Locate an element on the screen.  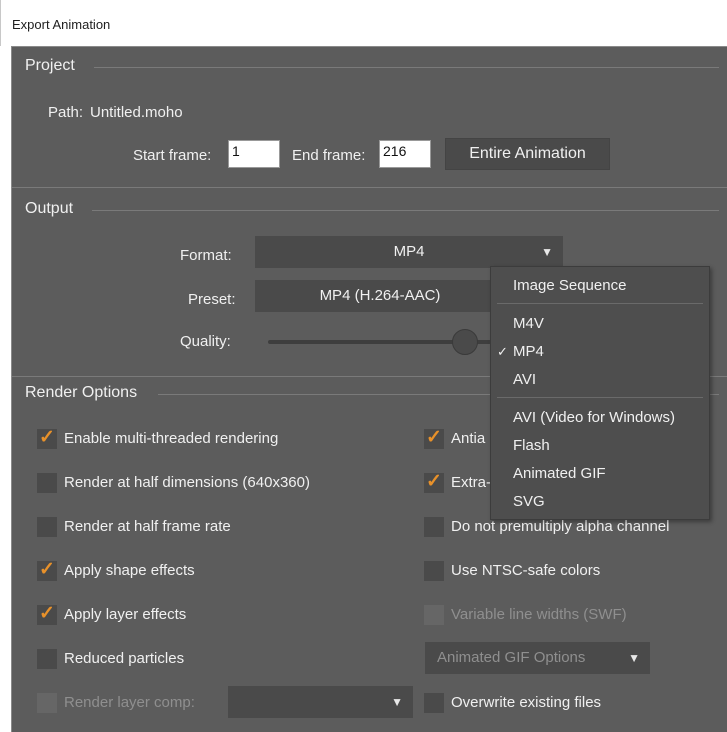
shape-effects-checkbox: ✓ is located at coordinates (47, 570).